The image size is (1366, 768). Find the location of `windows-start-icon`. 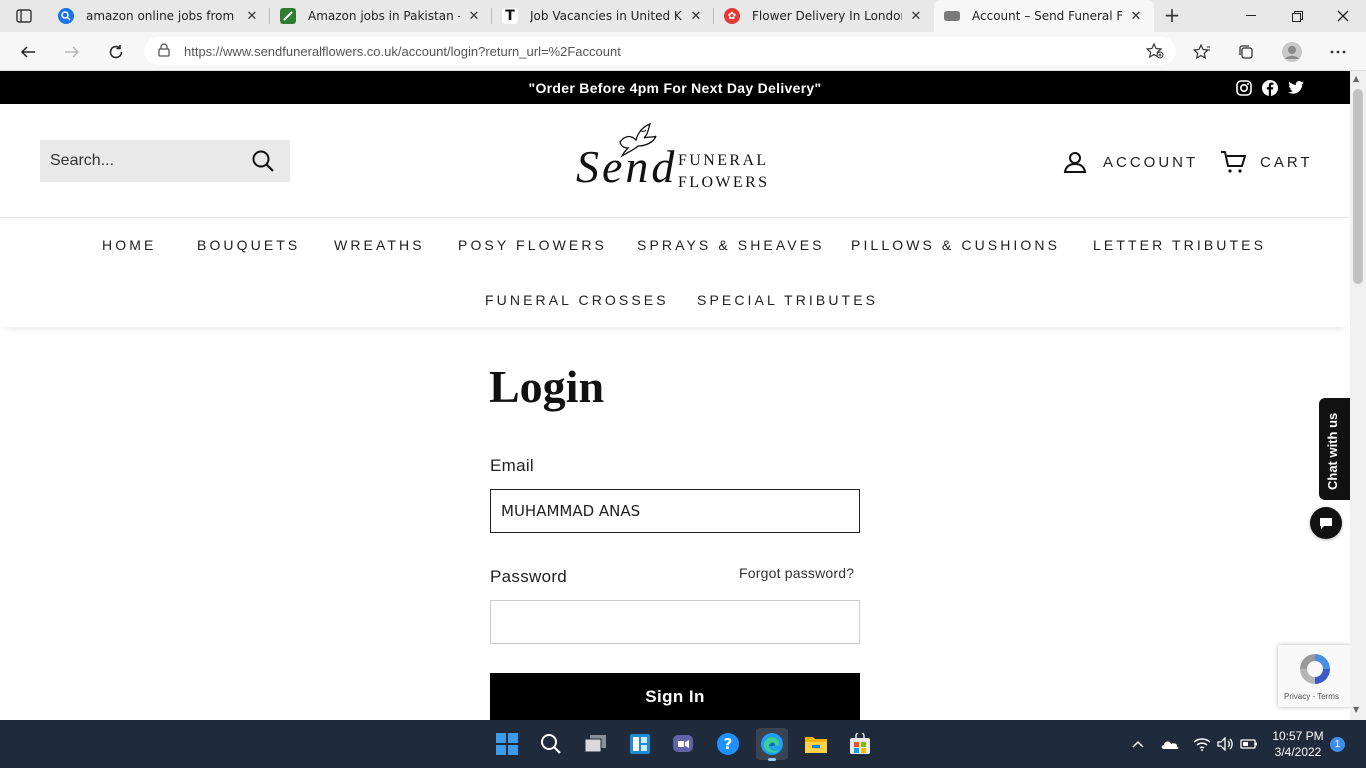

windows-start-icon is located at coordinates (507, 744).